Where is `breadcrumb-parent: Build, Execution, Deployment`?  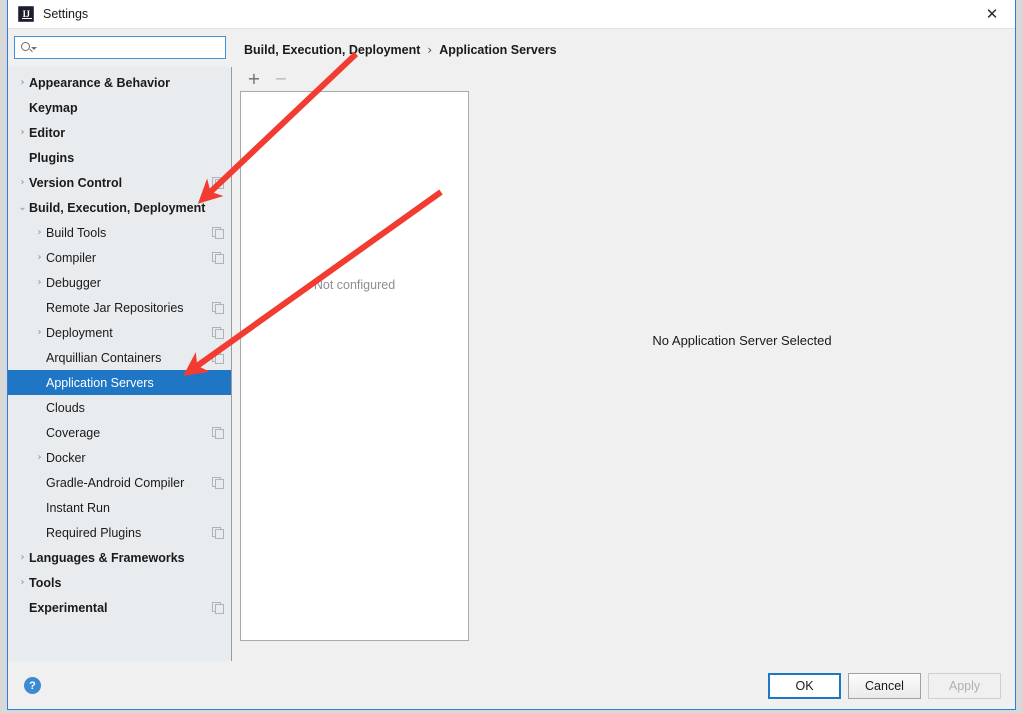 breadcrumb-parent: Build, Execution, Deployment is located at coordinates (332, 50).